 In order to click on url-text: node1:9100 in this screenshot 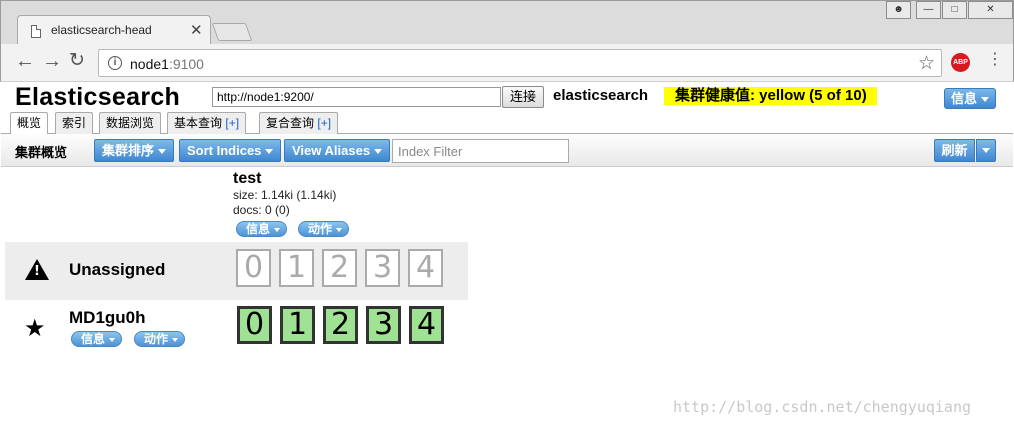, I will do `click(167, 64)`.